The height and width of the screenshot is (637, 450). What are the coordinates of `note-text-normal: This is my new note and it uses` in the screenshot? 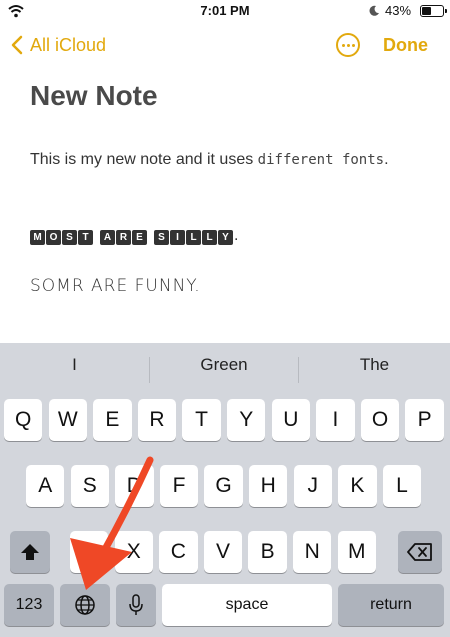 It's located at (144, 159).